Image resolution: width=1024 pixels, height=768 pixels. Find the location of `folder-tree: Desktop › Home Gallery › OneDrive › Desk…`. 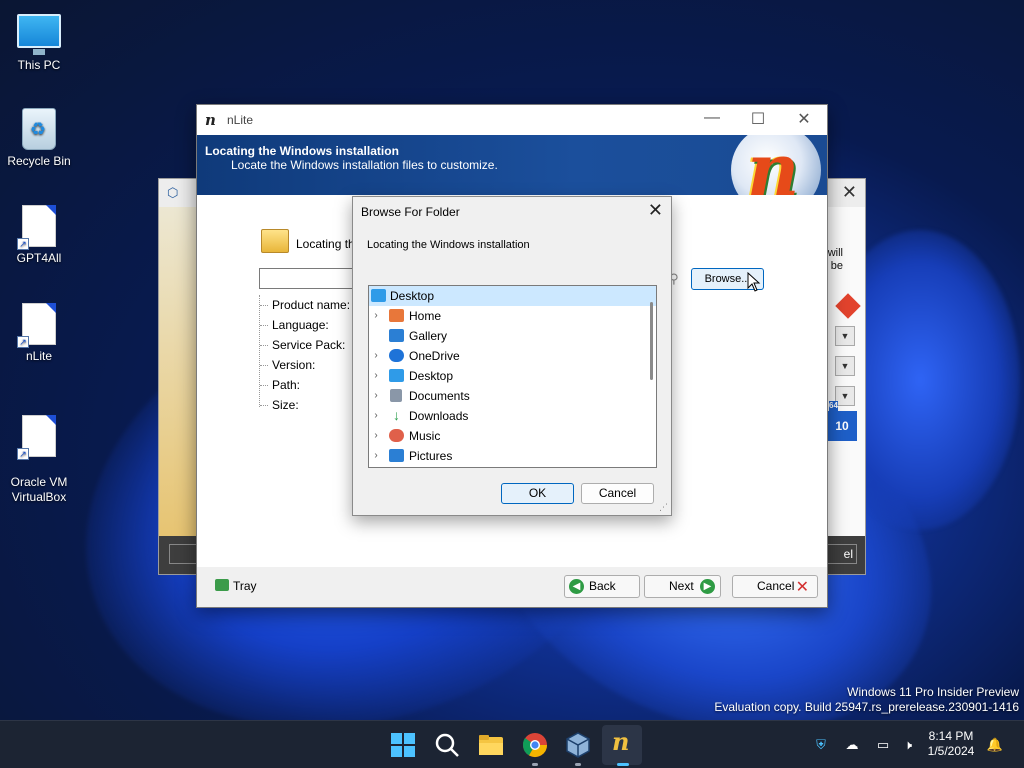

folder-tree: Desktop › Home Gallery › OneDrive › Desk… is located at coordinates (512, 376).